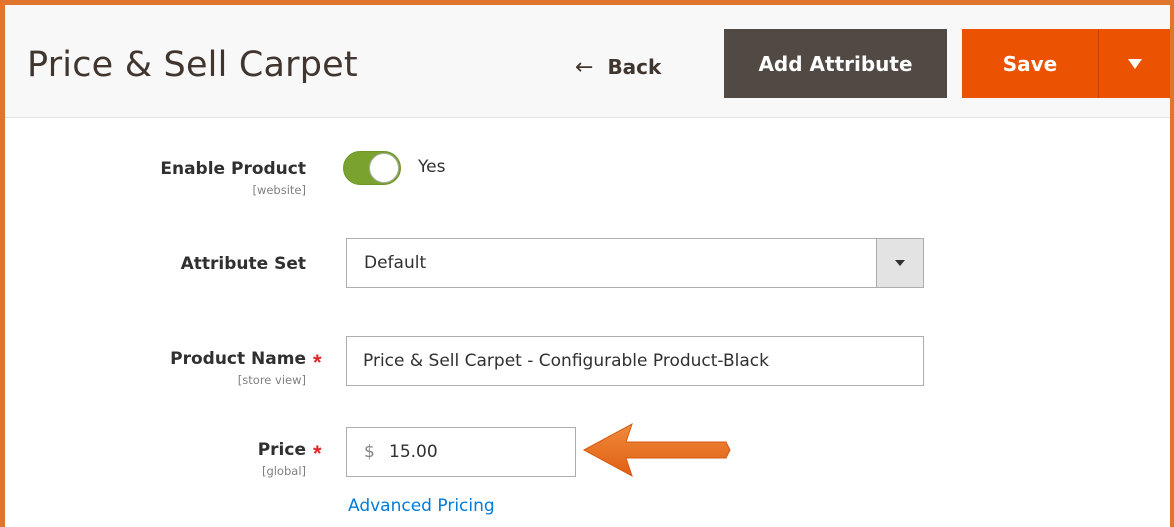 The height and width of the screenshot is (527, 1174). I want to click on product-name-input, so click(635, 361).